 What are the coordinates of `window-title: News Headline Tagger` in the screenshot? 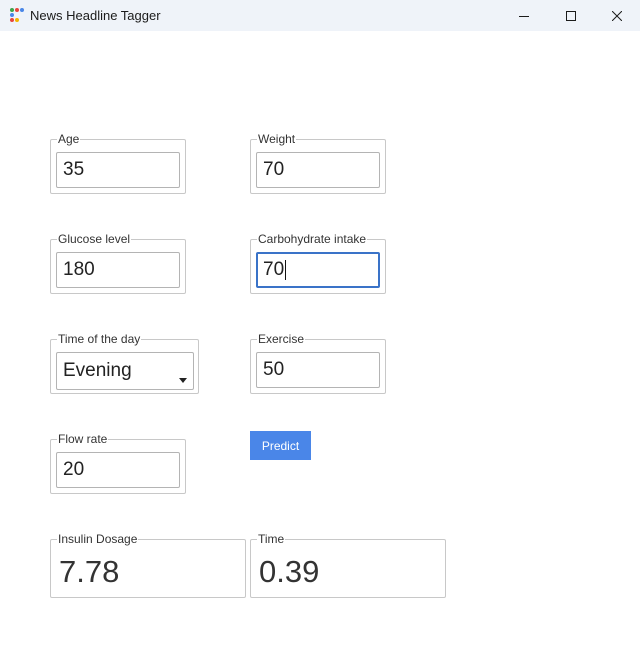 It's located at (95, 15).